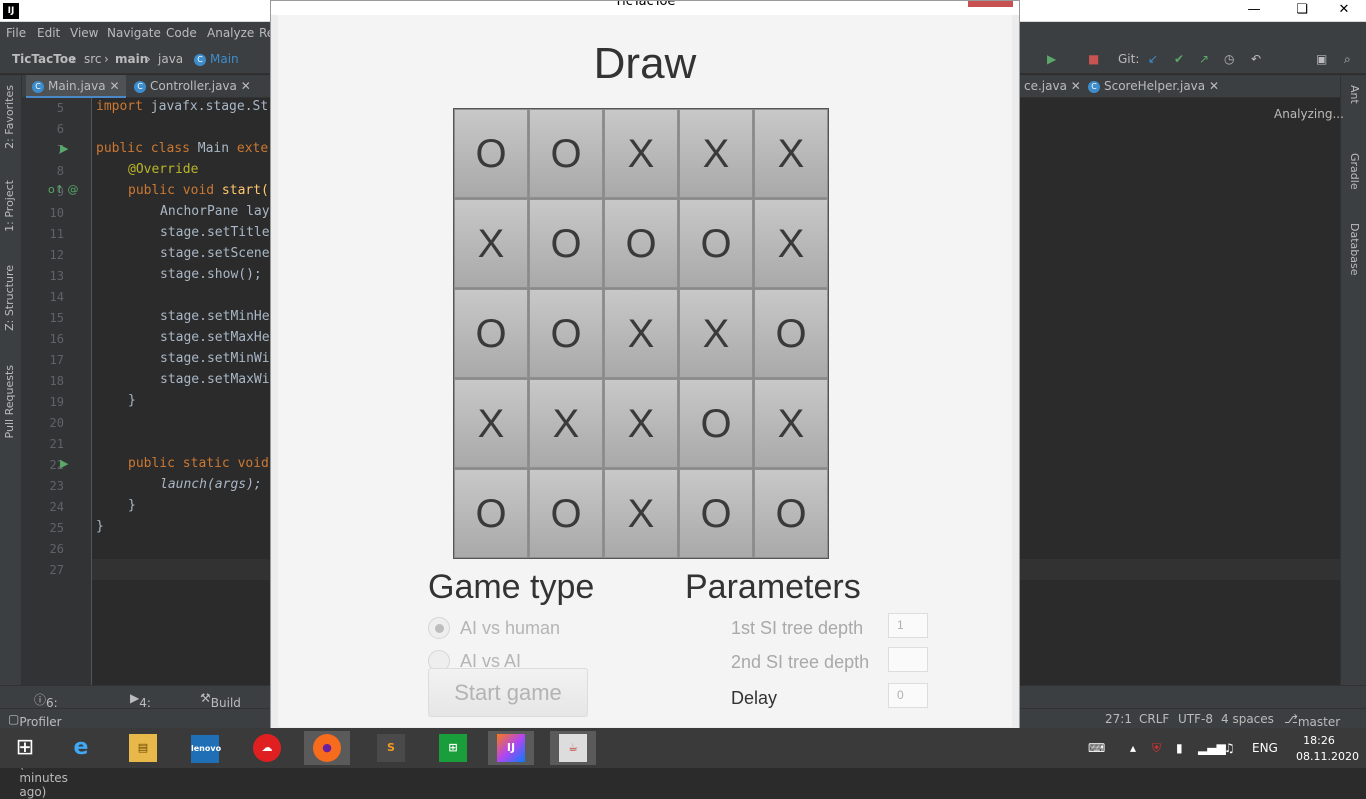 This screenshot has width=1366, height=799. What do you see at coordinates (170, 59) in the screenshot?
I see `breadcrumb-java: java` at bounding box center [170, 59].